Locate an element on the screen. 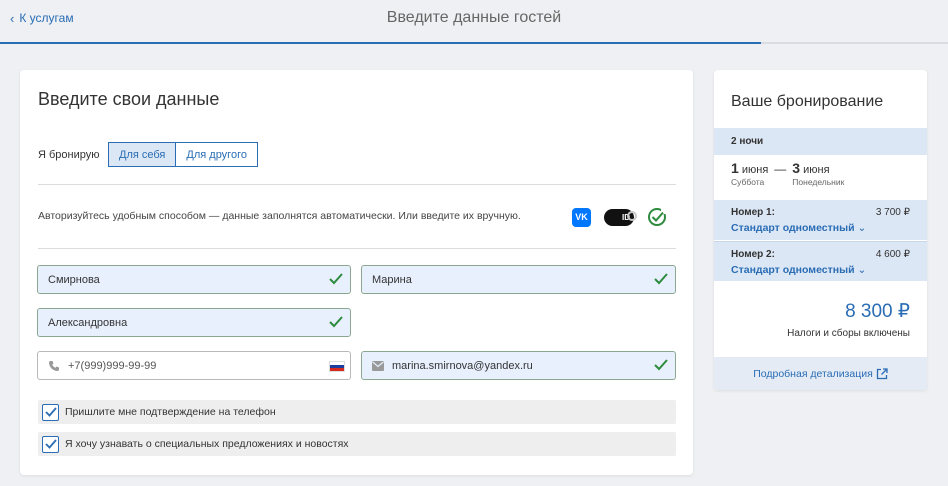 This screenshot has width=948, height=486. mail-icon is located at coordinates (378, 366).